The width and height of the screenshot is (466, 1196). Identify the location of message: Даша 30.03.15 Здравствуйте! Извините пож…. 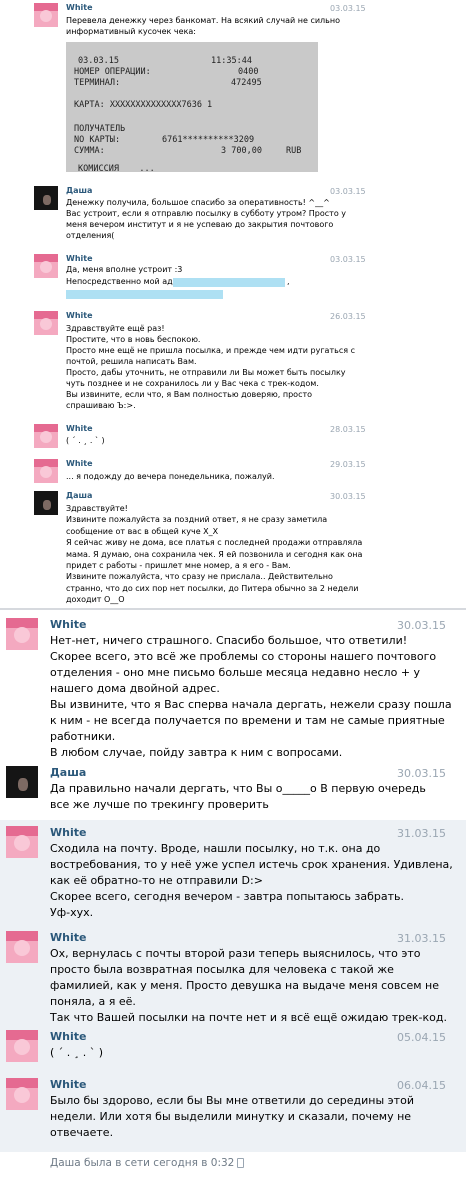
(233, 548).